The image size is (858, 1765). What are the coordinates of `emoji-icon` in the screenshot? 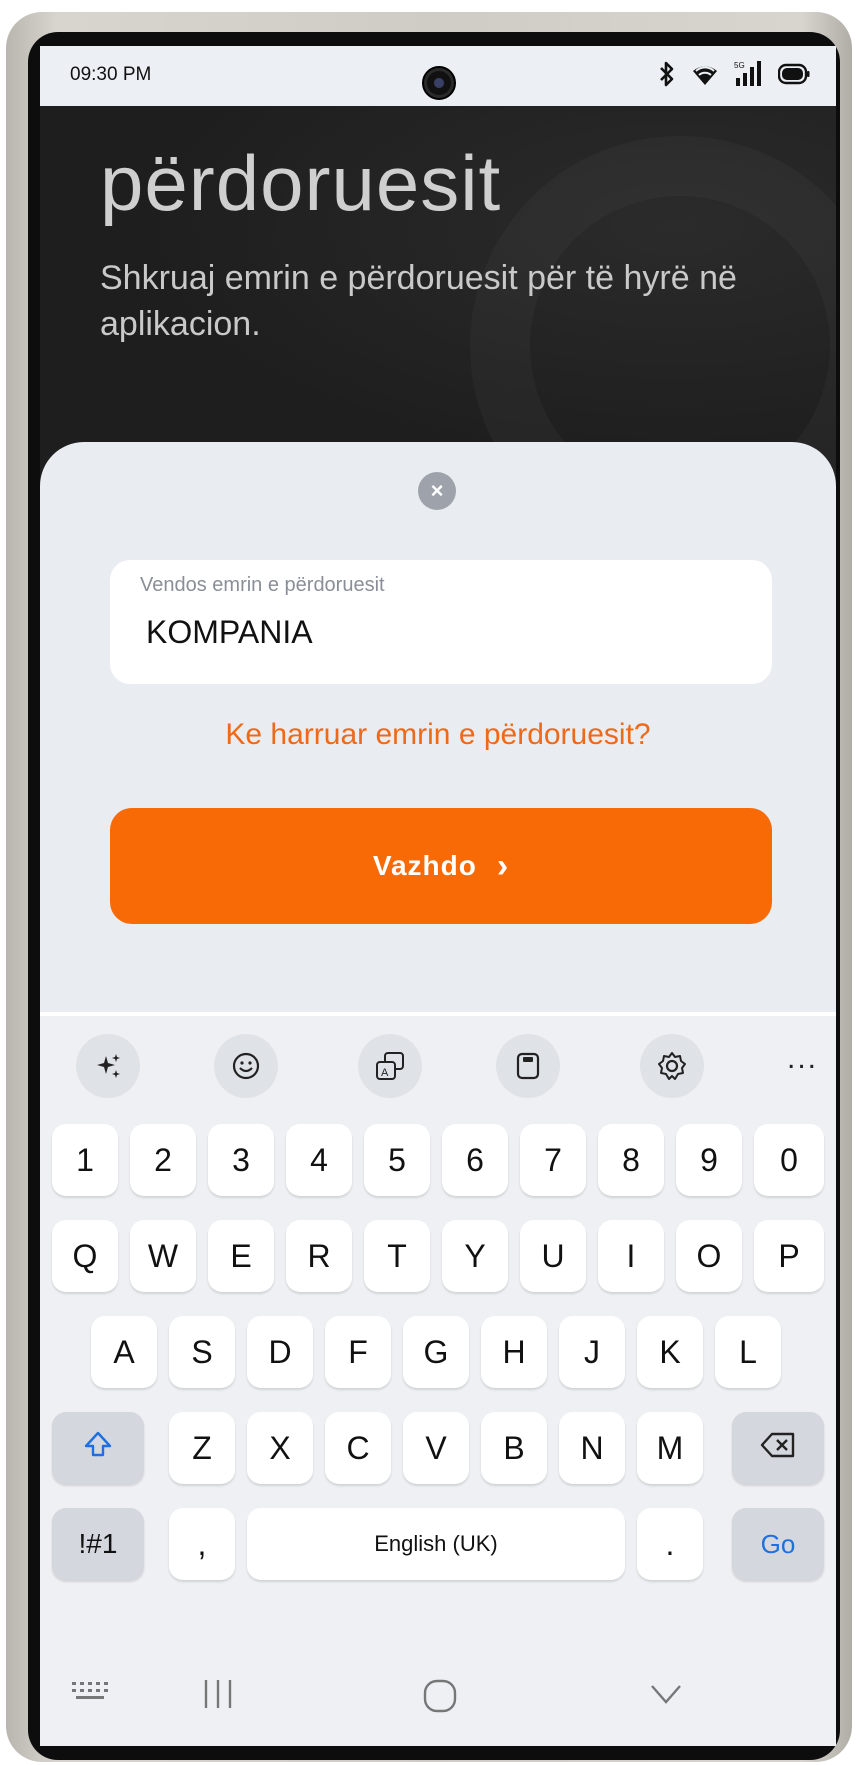 It's located at (246, 1066).